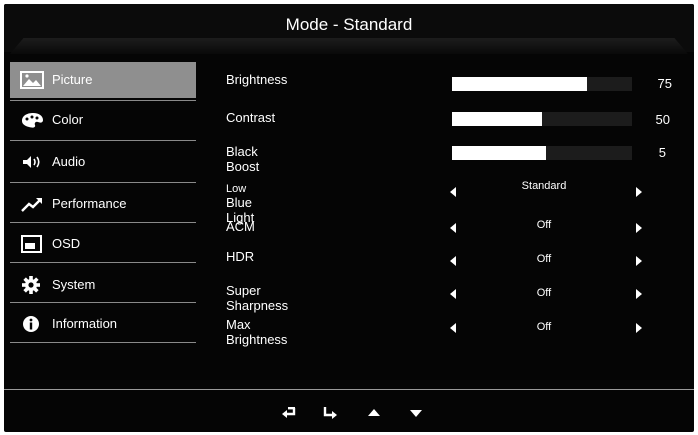 This screenshot has width=698, height=435. I want to click on low-blue-light-value: Standard, so click(544, 186).